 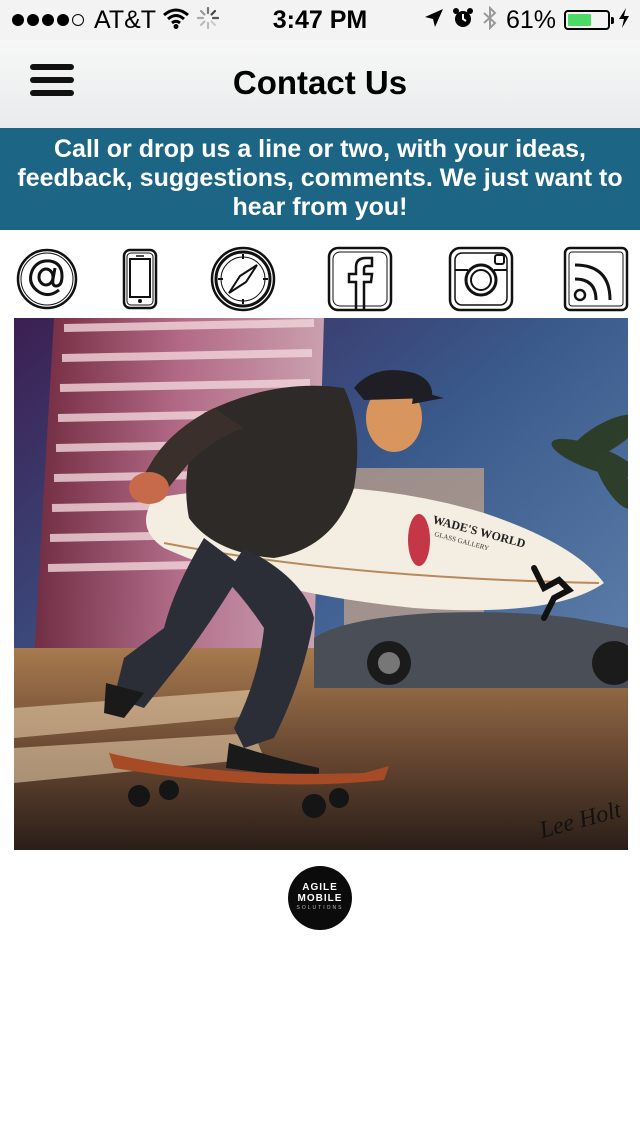 What do you see at coordinates (360, 279) in the screenshot?
I see `facebook-icon` at bounding box center [360, 279].